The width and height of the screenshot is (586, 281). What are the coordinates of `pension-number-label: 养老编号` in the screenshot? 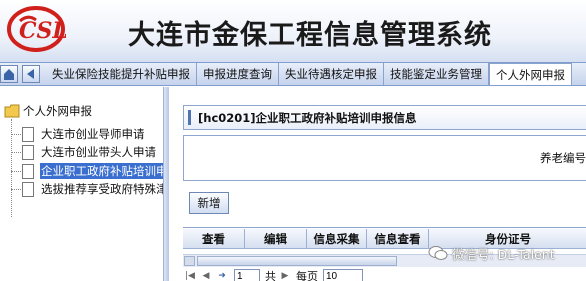 It's located at (563, 158).